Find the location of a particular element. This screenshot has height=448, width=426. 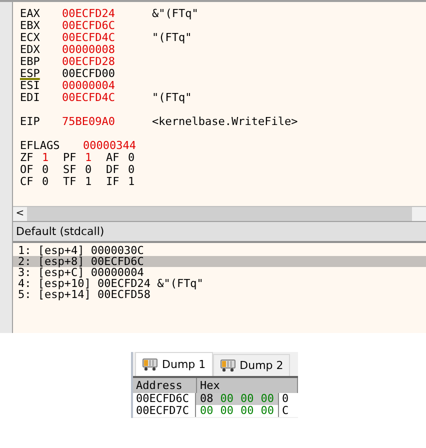

register-name: ESP is located at coordinates (30, 74).